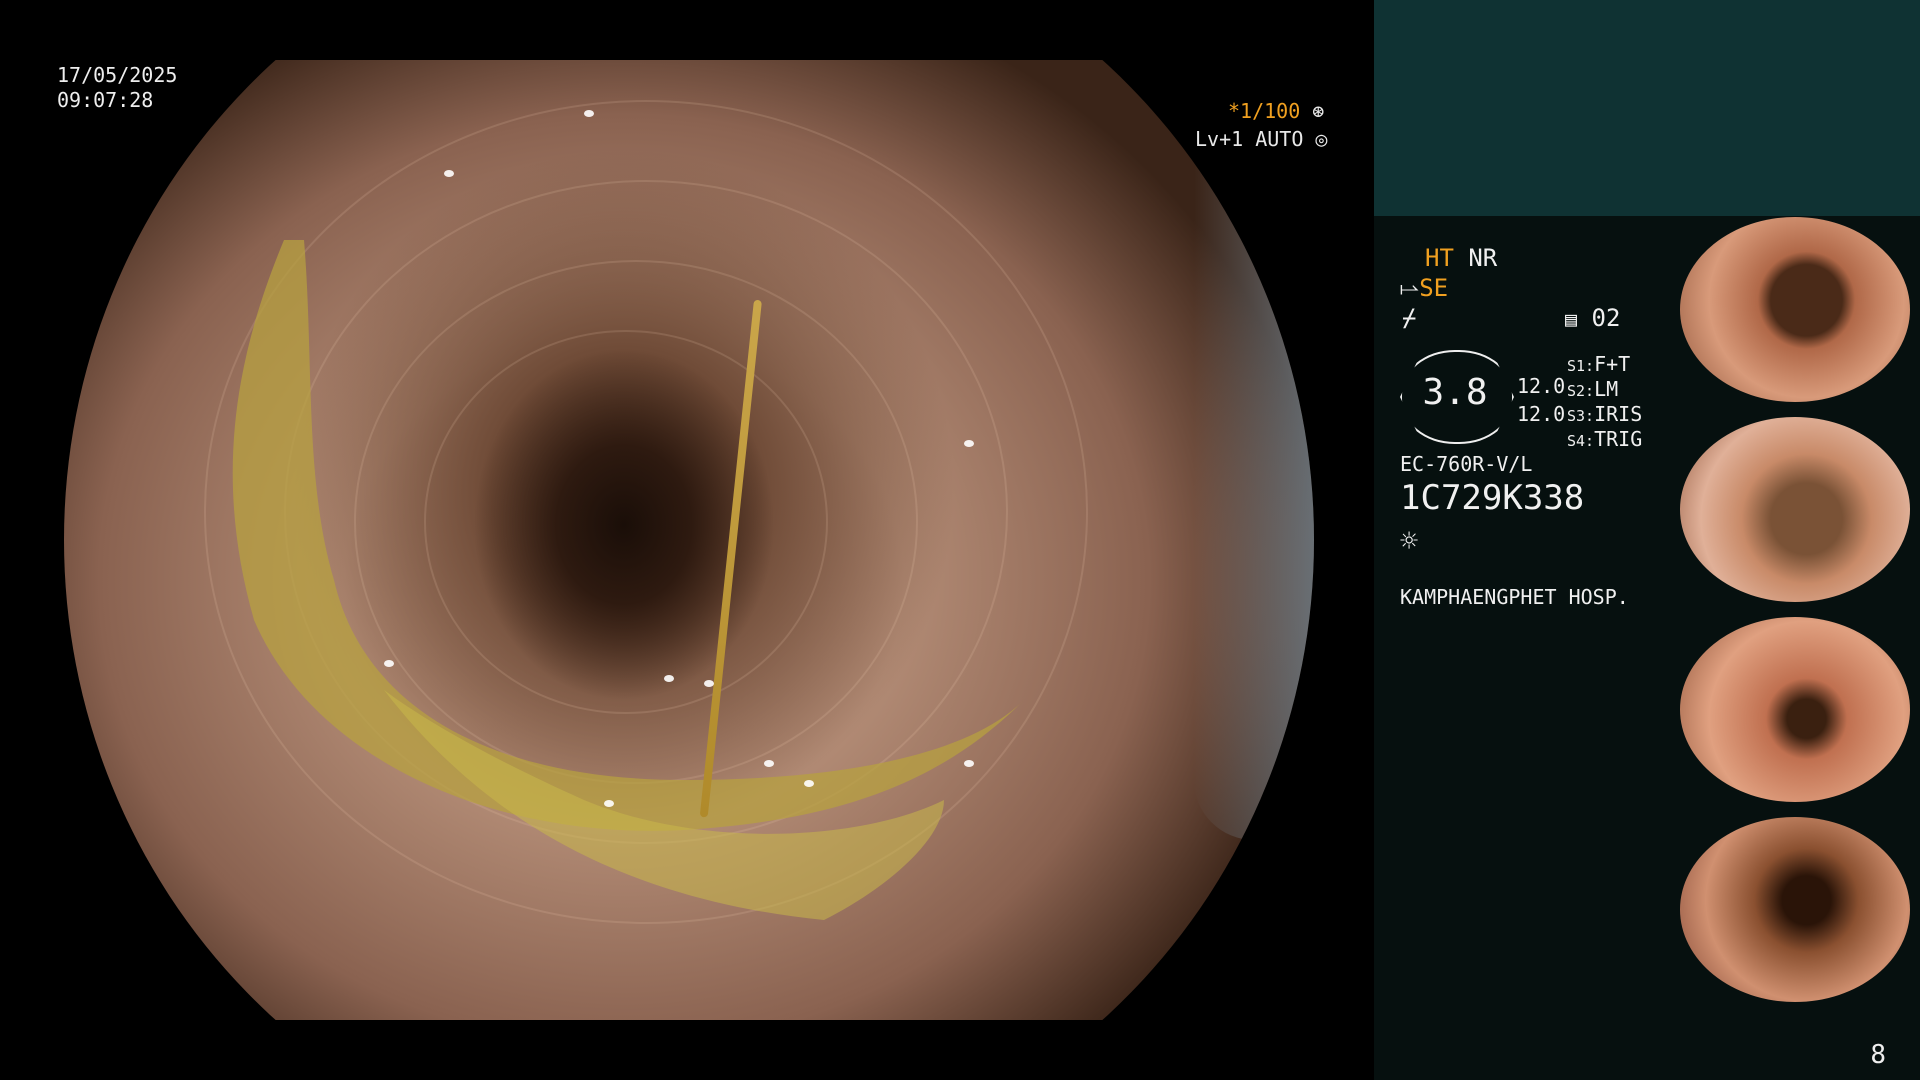 The image size is (1920, 1080). Describe the element at coordinates (1455, 392) in the screenshot. I see `zoom-value: 3.8` at that location.